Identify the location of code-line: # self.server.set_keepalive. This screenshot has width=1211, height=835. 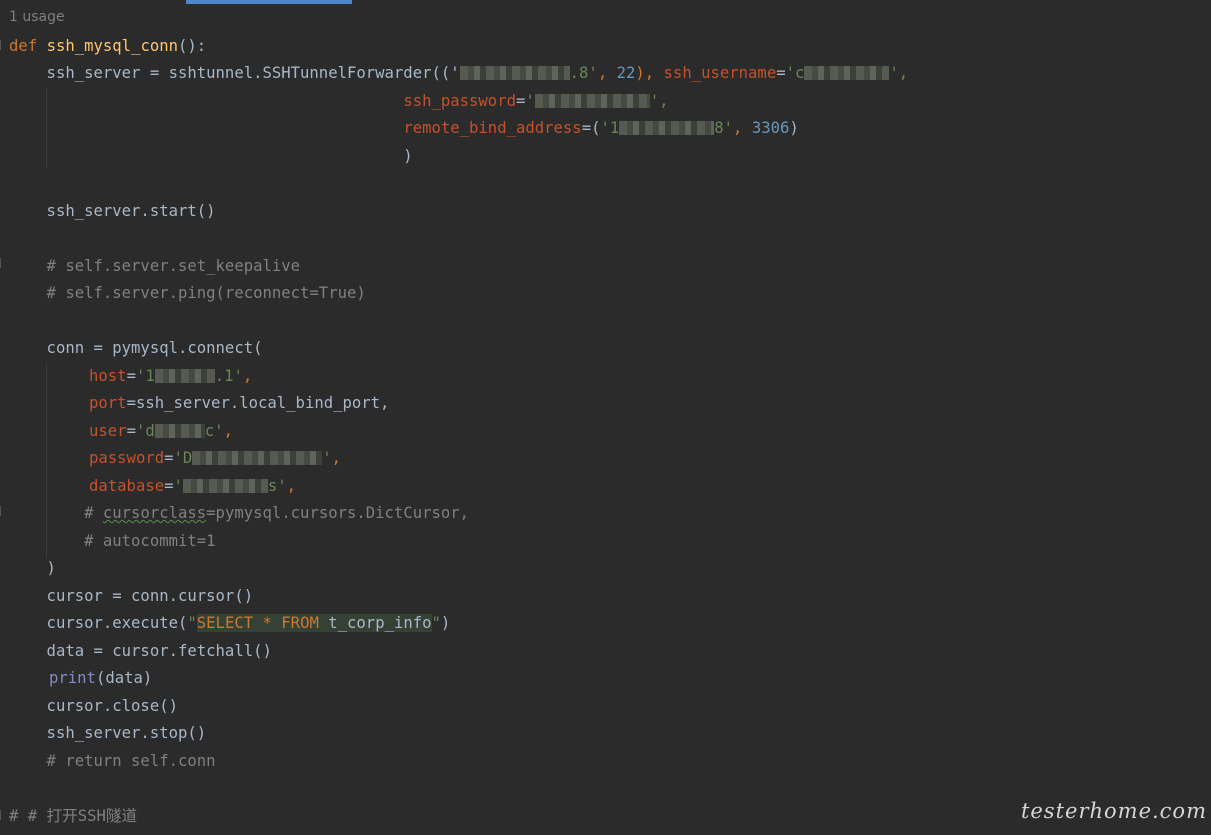
(155, 266).